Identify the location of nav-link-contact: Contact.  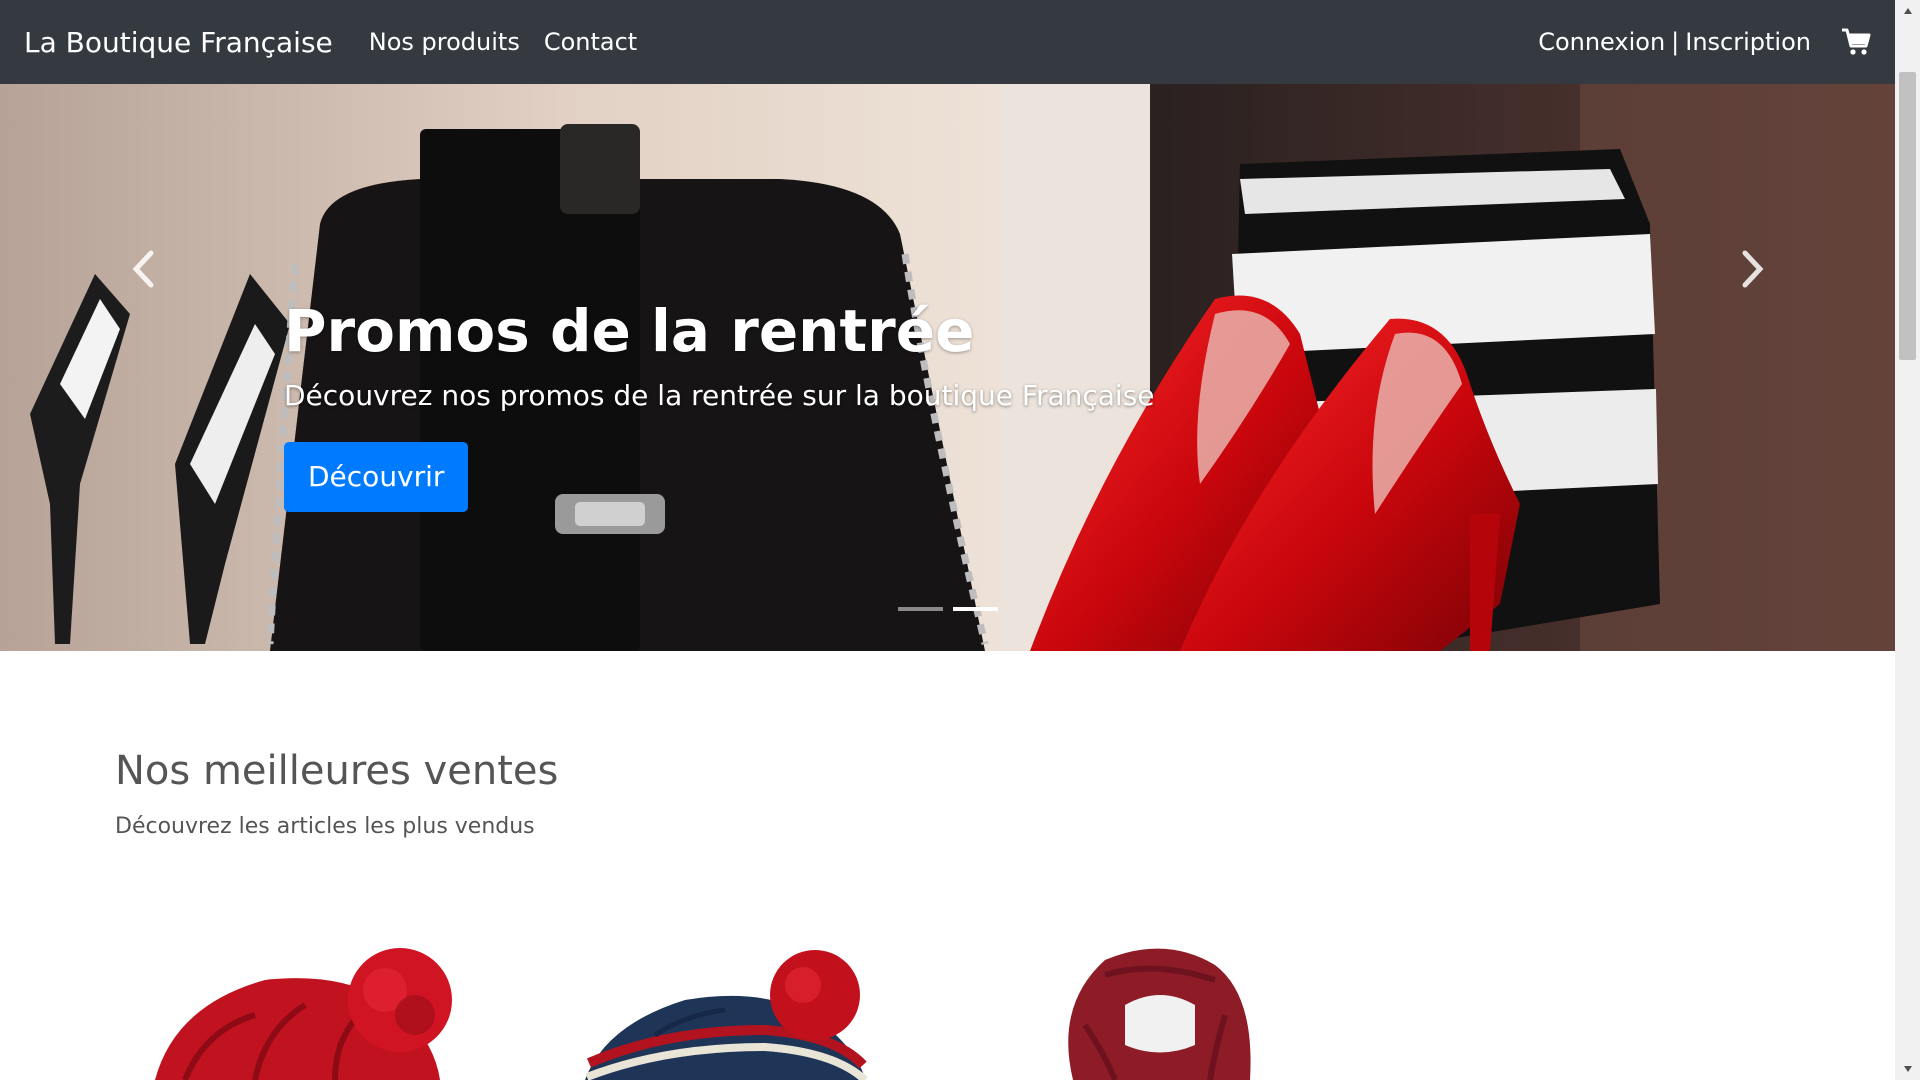
(590, 42).